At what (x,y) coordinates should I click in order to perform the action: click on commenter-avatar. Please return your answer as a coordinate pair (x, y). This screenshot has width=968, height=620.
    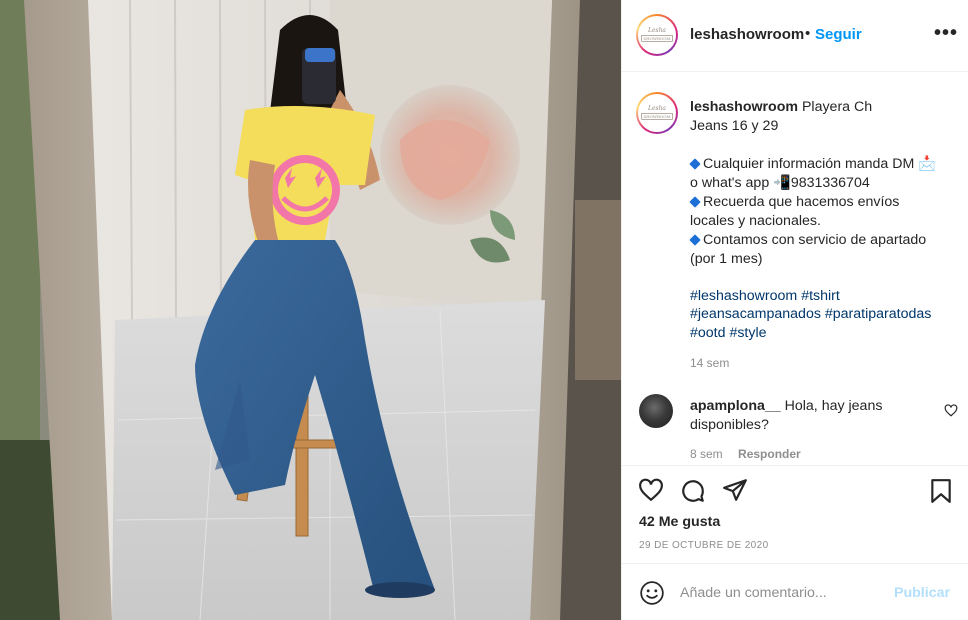
    Looking at the image, I should click on (656, 411).